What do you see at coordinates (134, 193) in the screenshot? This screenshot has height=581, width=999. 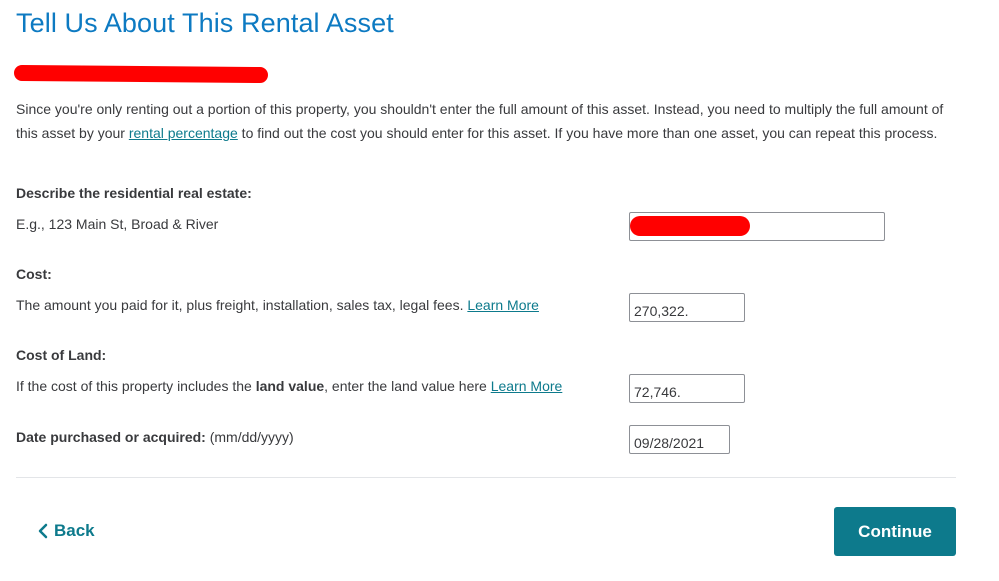 I see `description-label: Describe the residential real estate:` at bounding box center [134, 193].